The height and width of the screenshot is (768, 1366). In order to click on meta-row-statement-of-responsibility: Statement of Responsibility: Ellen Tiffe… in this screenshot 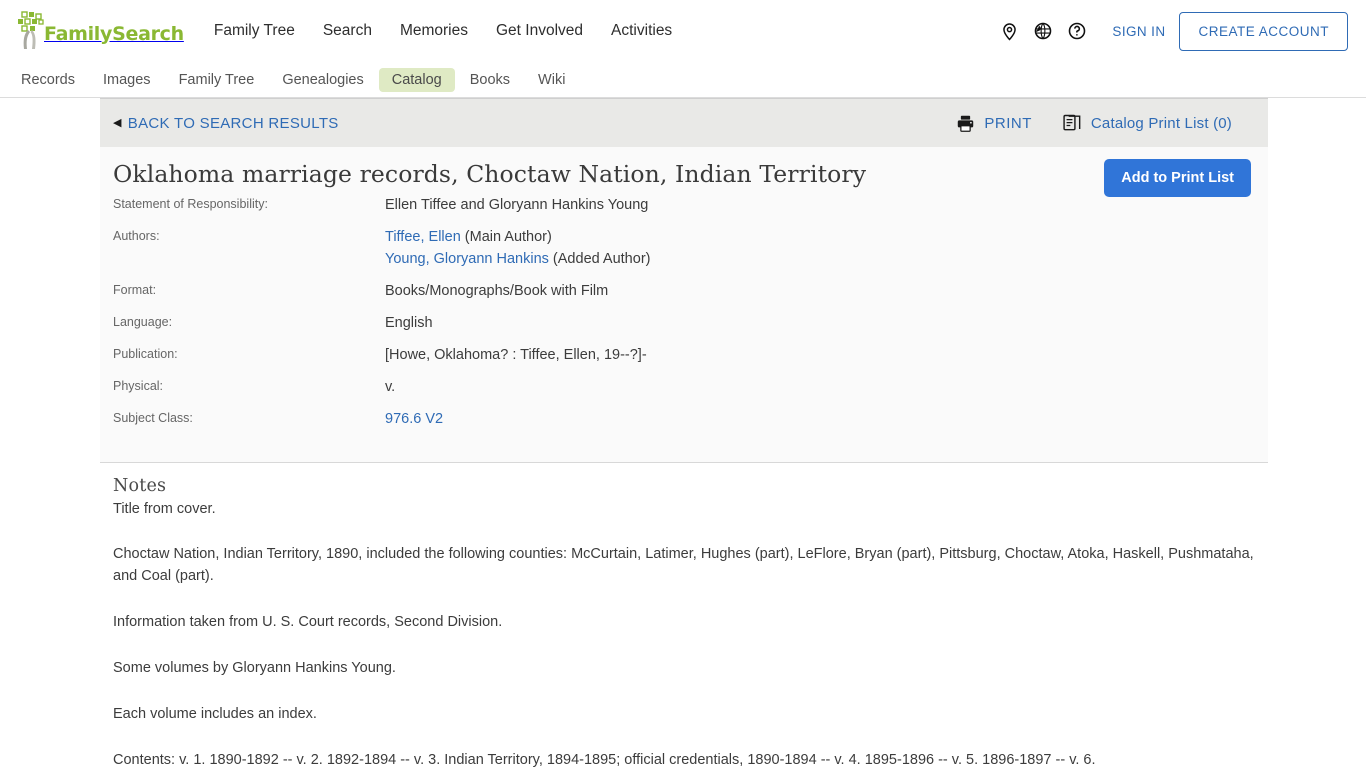, I will do `click(684, 205)`.